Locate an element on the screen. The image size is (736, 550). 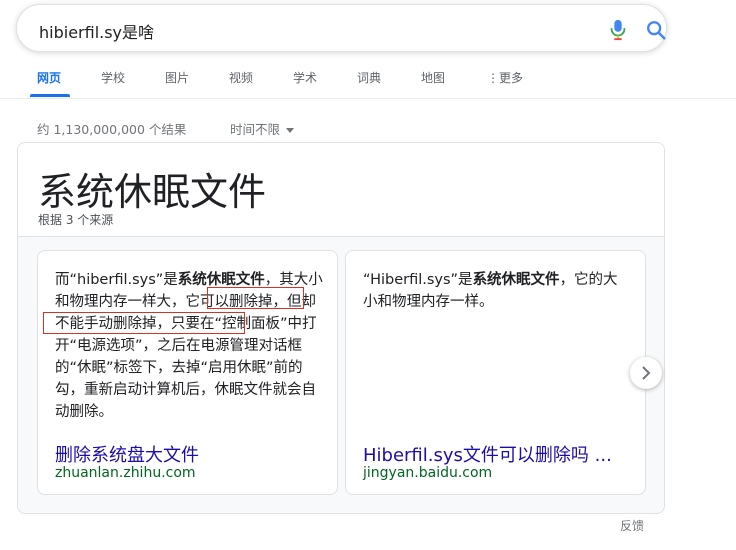
more-vert-icon: ⋮ is located at coordinates (493, 78).